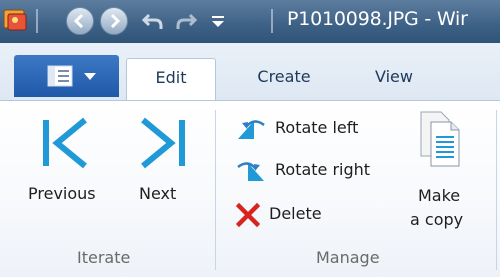 This screenshot has height=277, width=500. I want to click on next-icon, so click(163, 143).